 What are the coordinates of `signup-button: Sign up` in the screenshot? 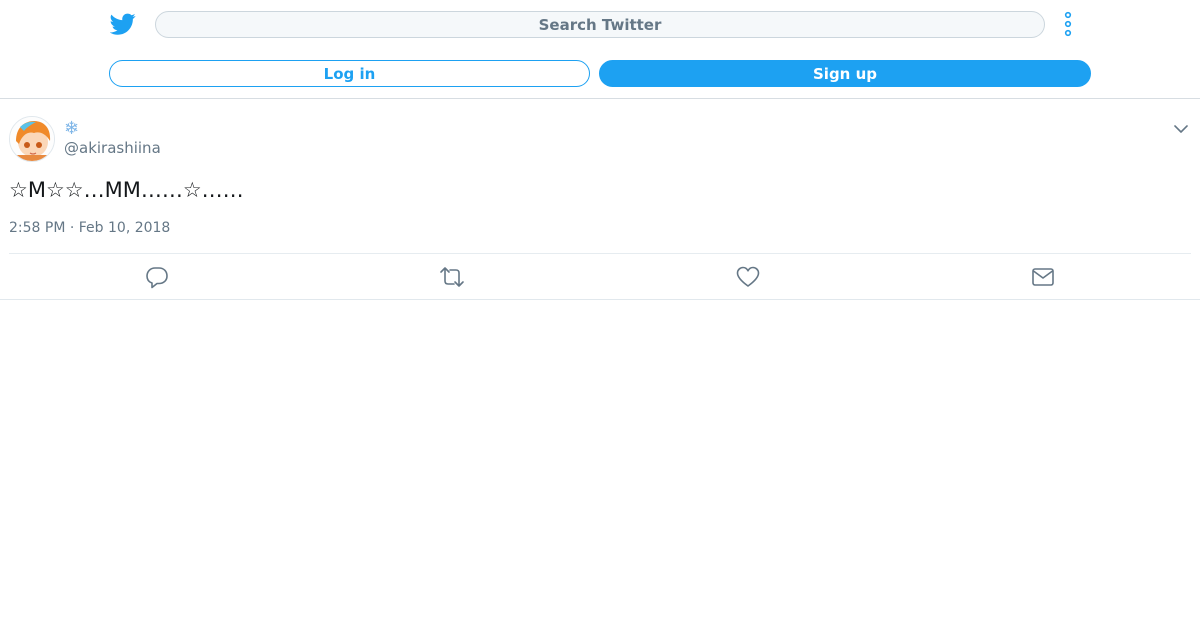 It's located at (845, 73).